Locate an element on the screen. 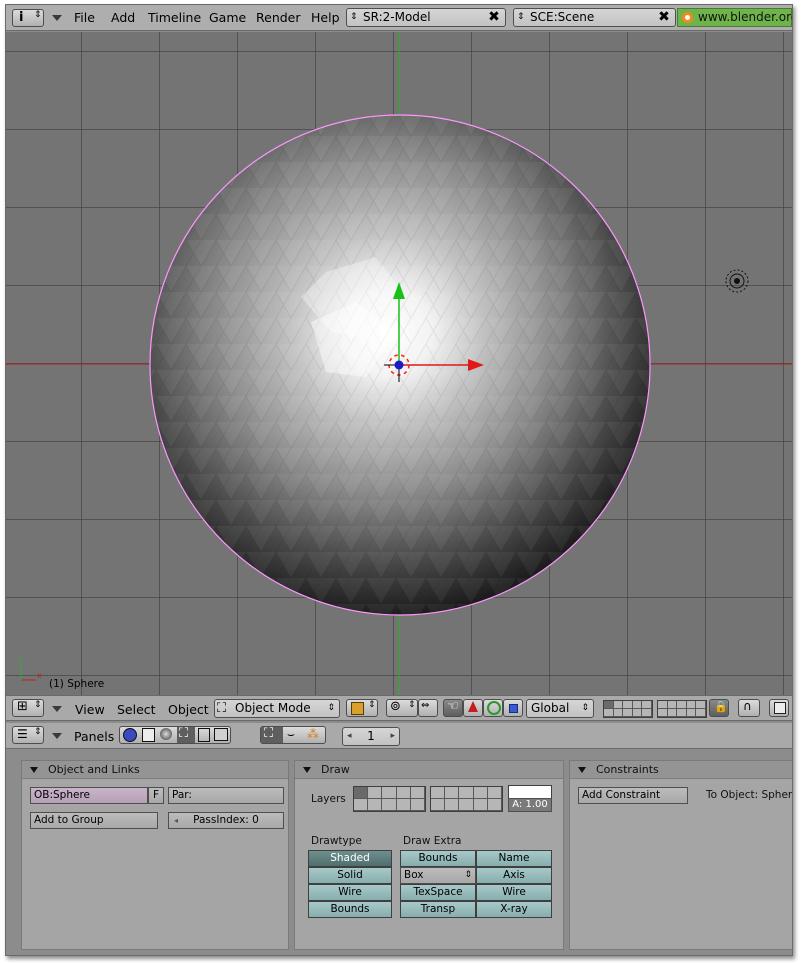 This screenshot has height=963, width=801. menu-view: View is located at coordinates (90, 709).